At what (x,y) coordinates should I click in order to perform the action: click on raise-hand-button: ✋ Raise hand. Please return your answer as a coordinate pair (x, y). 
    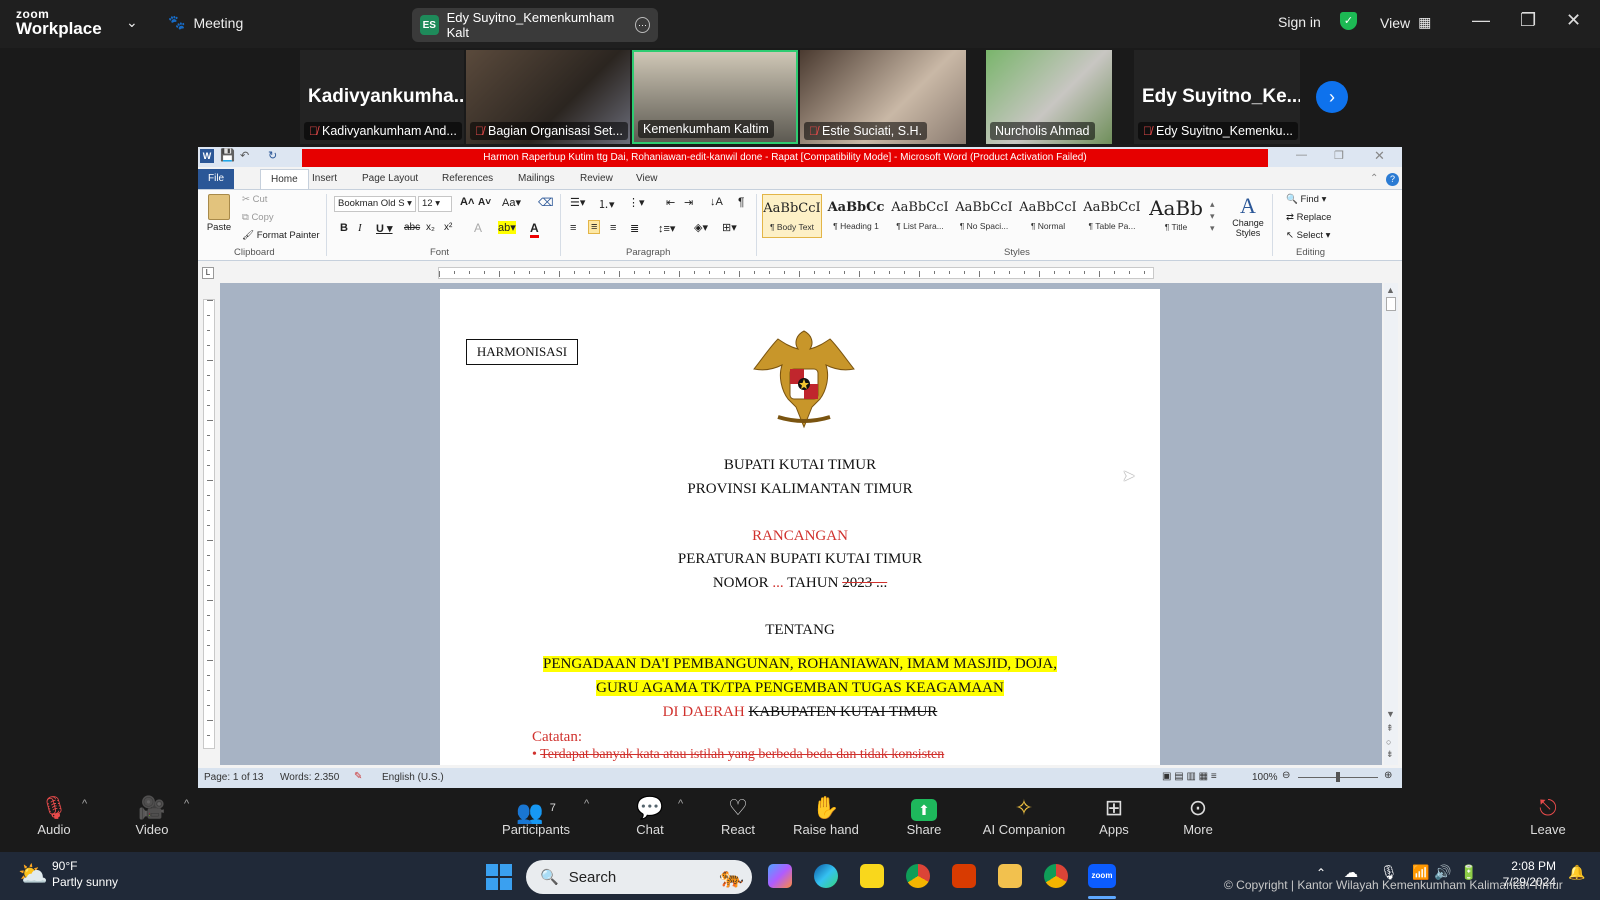
    Looking at the image, I should click on (826, 815).